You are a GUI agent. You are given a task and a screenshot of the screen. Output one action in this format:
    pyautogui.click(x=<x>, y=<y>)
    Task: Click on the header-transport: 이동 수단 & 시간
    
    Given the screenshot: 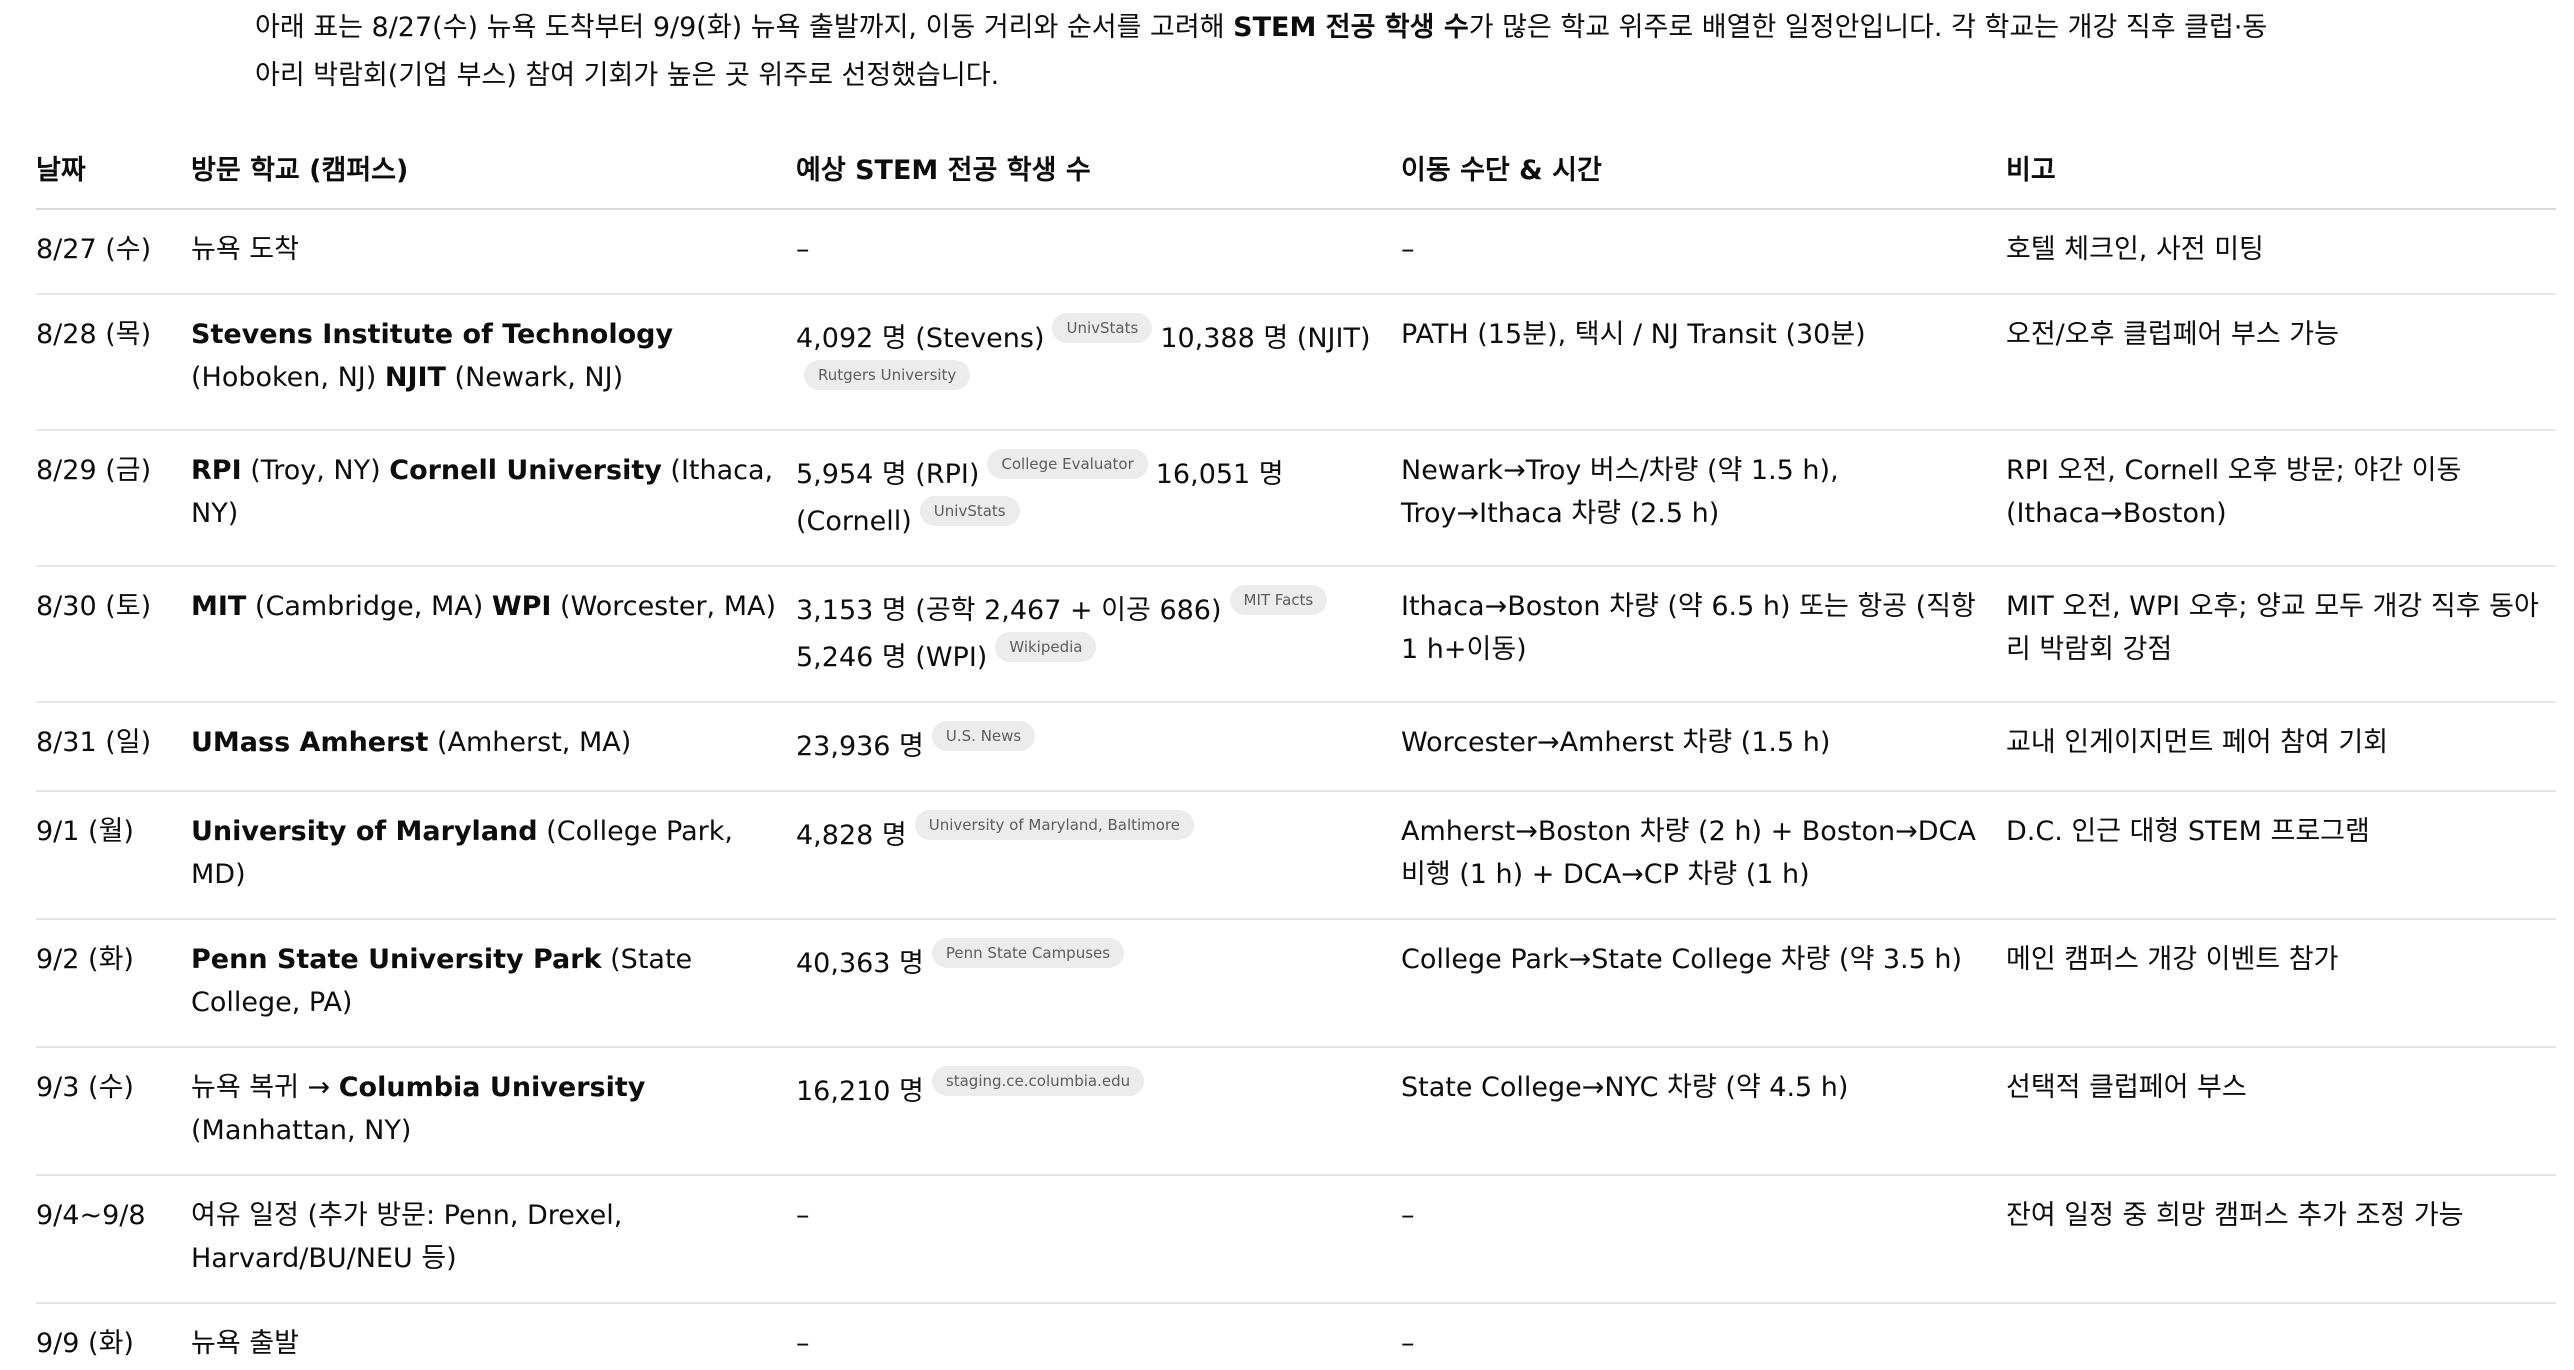 What is the action you would take?
    pyautogui.click(x=1703, y=171)
    